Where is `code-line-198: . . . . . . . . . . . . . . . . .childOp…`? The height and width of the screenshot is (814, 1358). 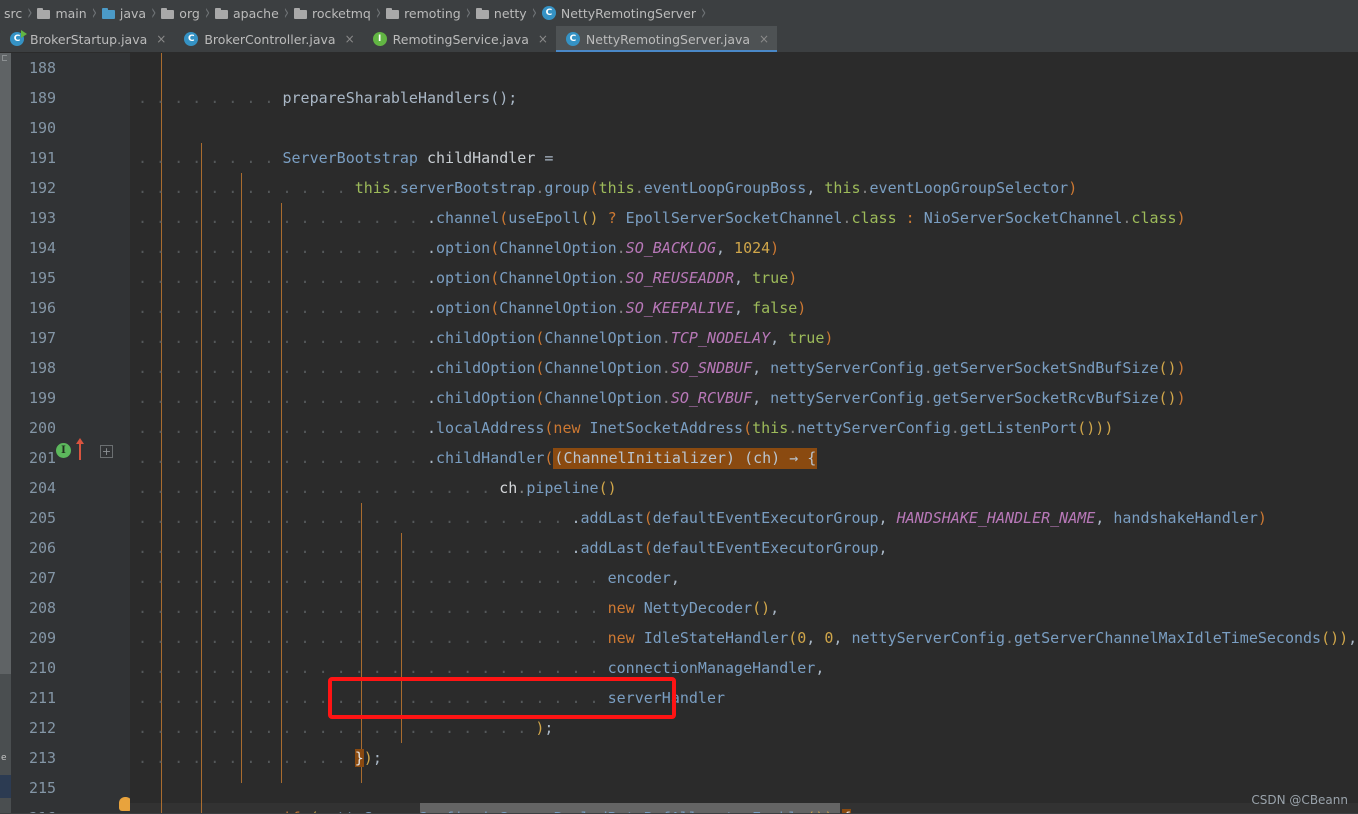 code-line-198: . . . . . . . . . . . . . . . . .childOp… is located at coordinates (662, 368).